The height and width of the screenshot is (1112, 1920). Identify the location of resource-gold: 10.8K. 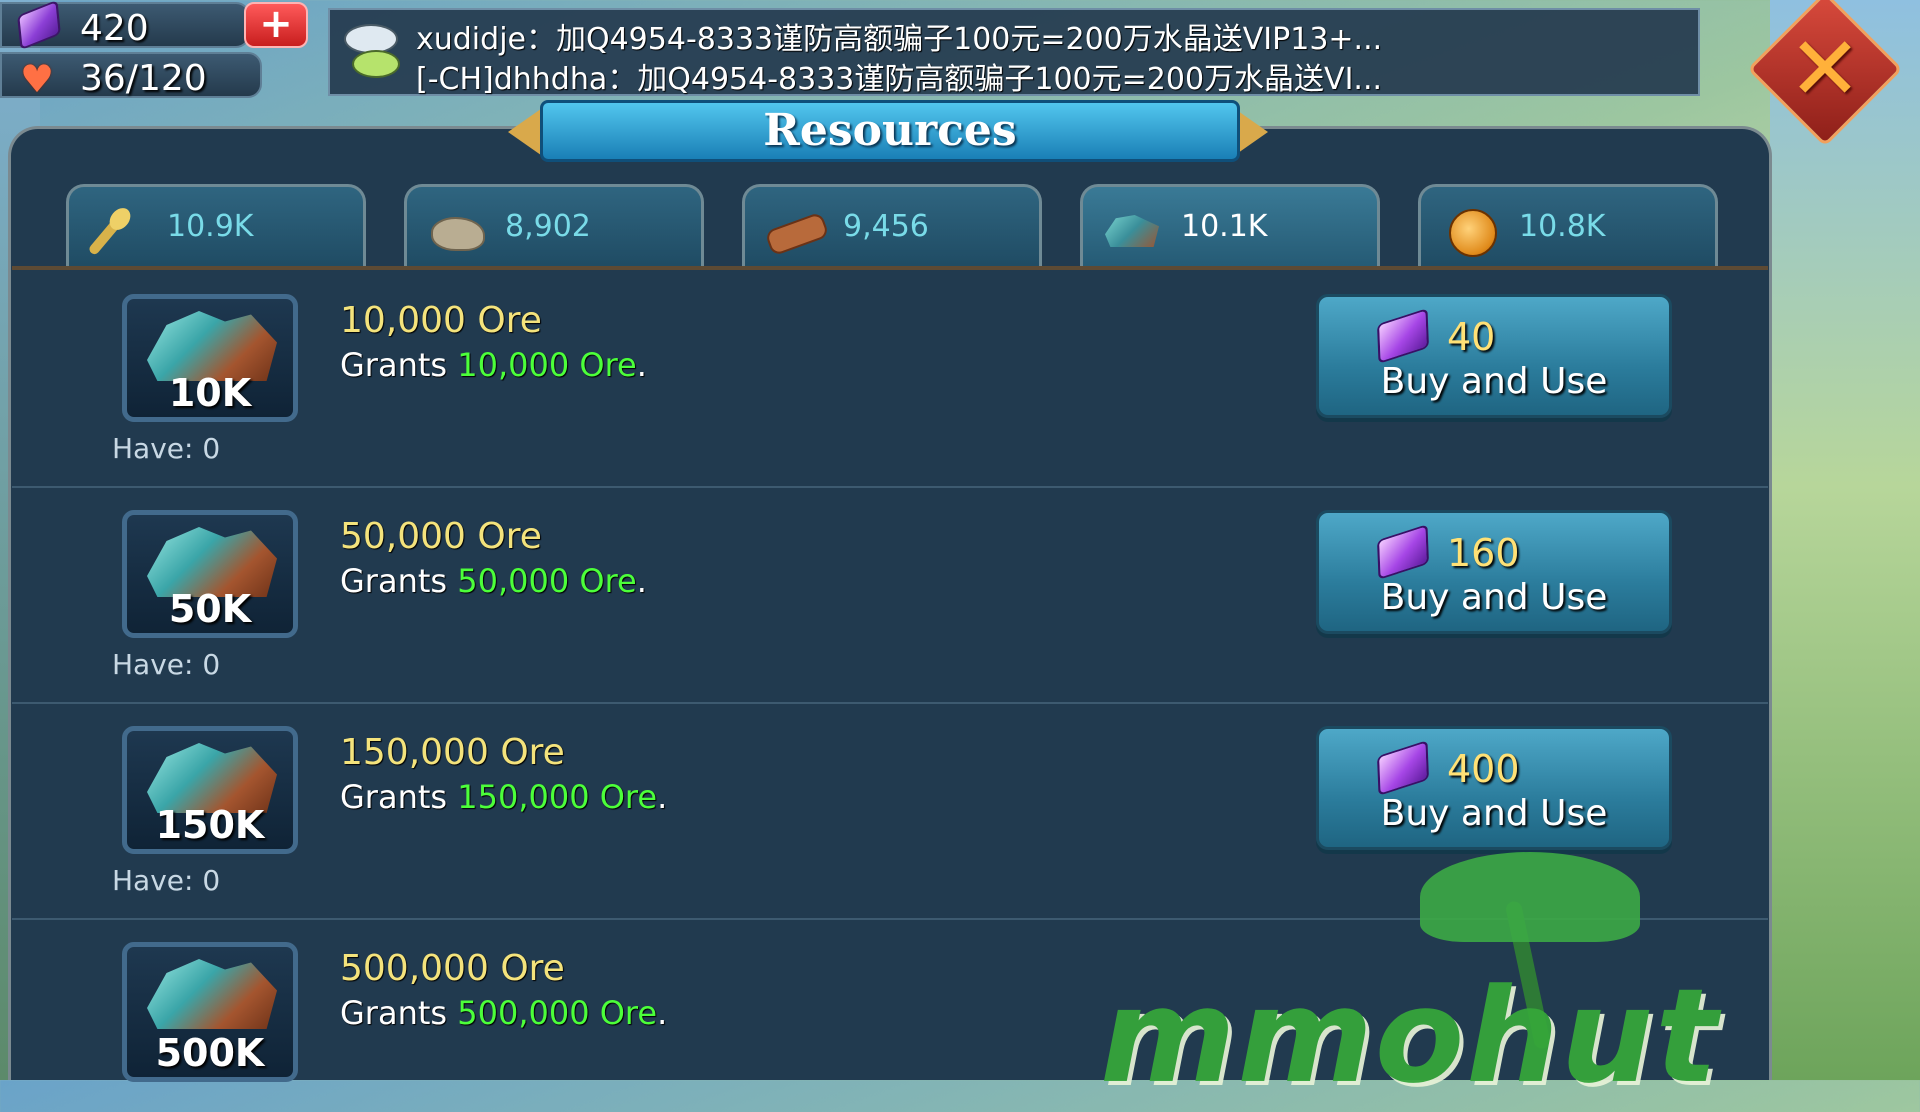
(1568, 226).